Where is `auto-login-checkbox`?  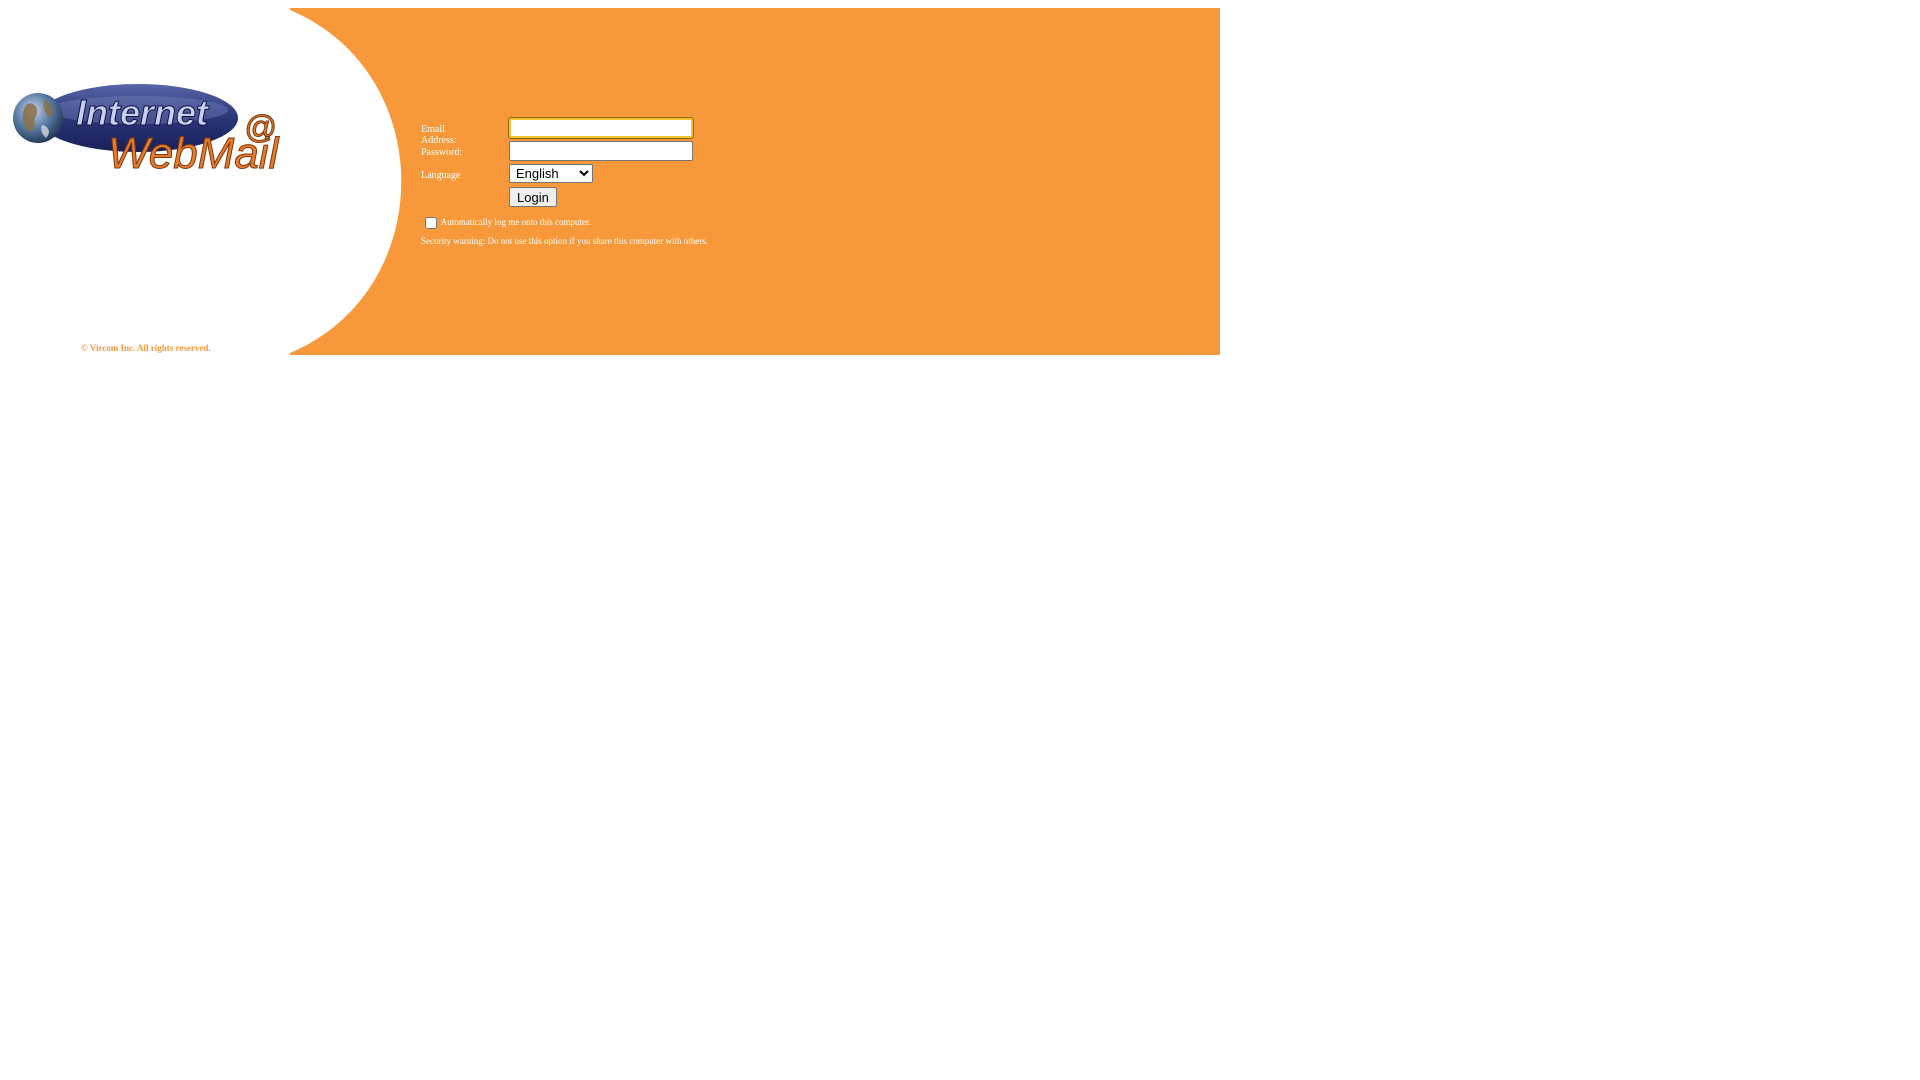 auto-login-checkbox is located at coordinates (431, 223).